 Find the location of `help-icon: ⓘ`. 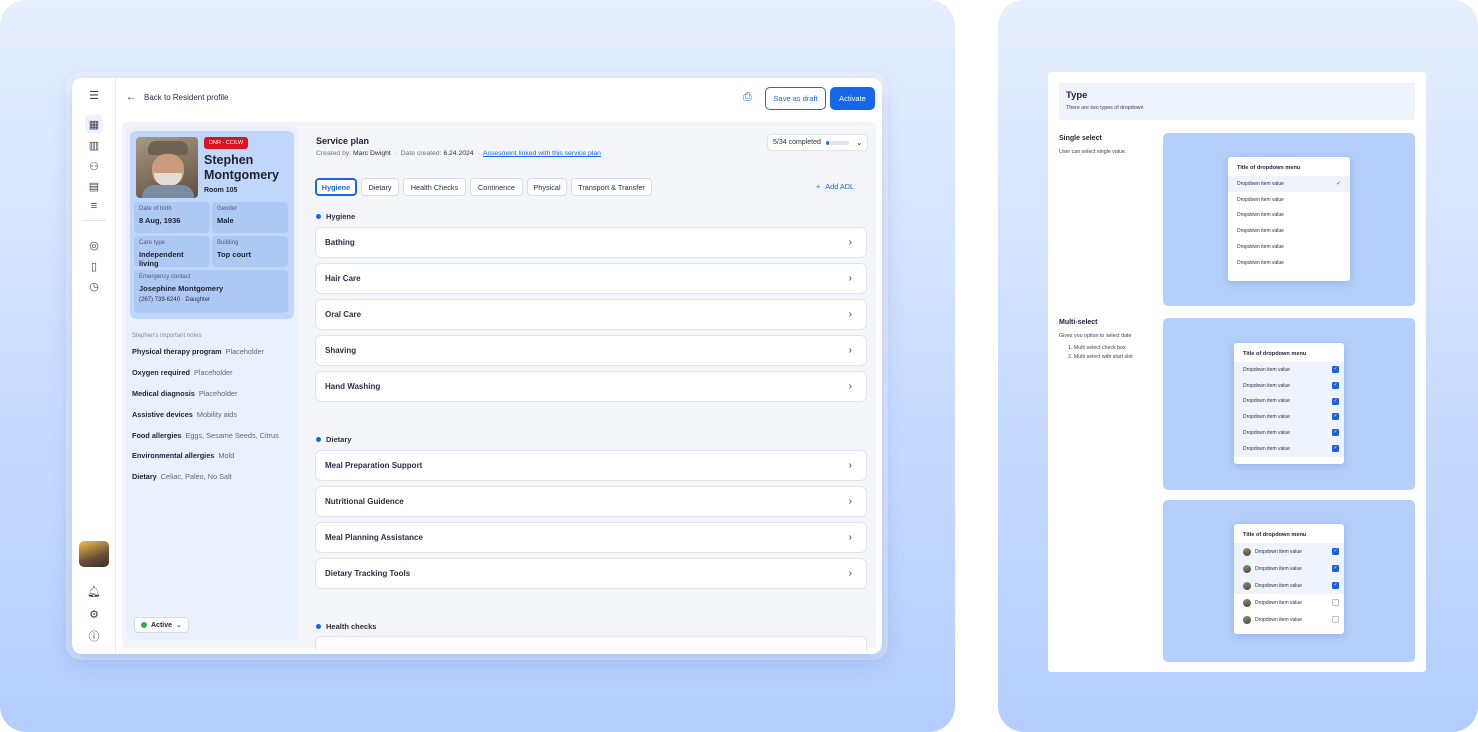

help-icon: ⓘ is located at coordinates (94, 636).